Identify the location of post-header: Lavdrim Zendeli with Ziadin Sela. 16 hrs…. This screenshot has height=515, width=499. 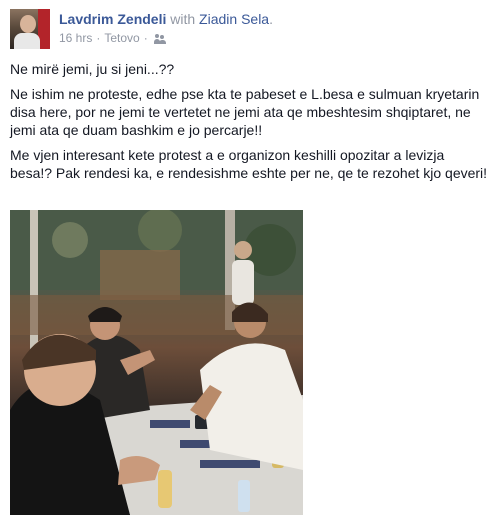
(274, 28).